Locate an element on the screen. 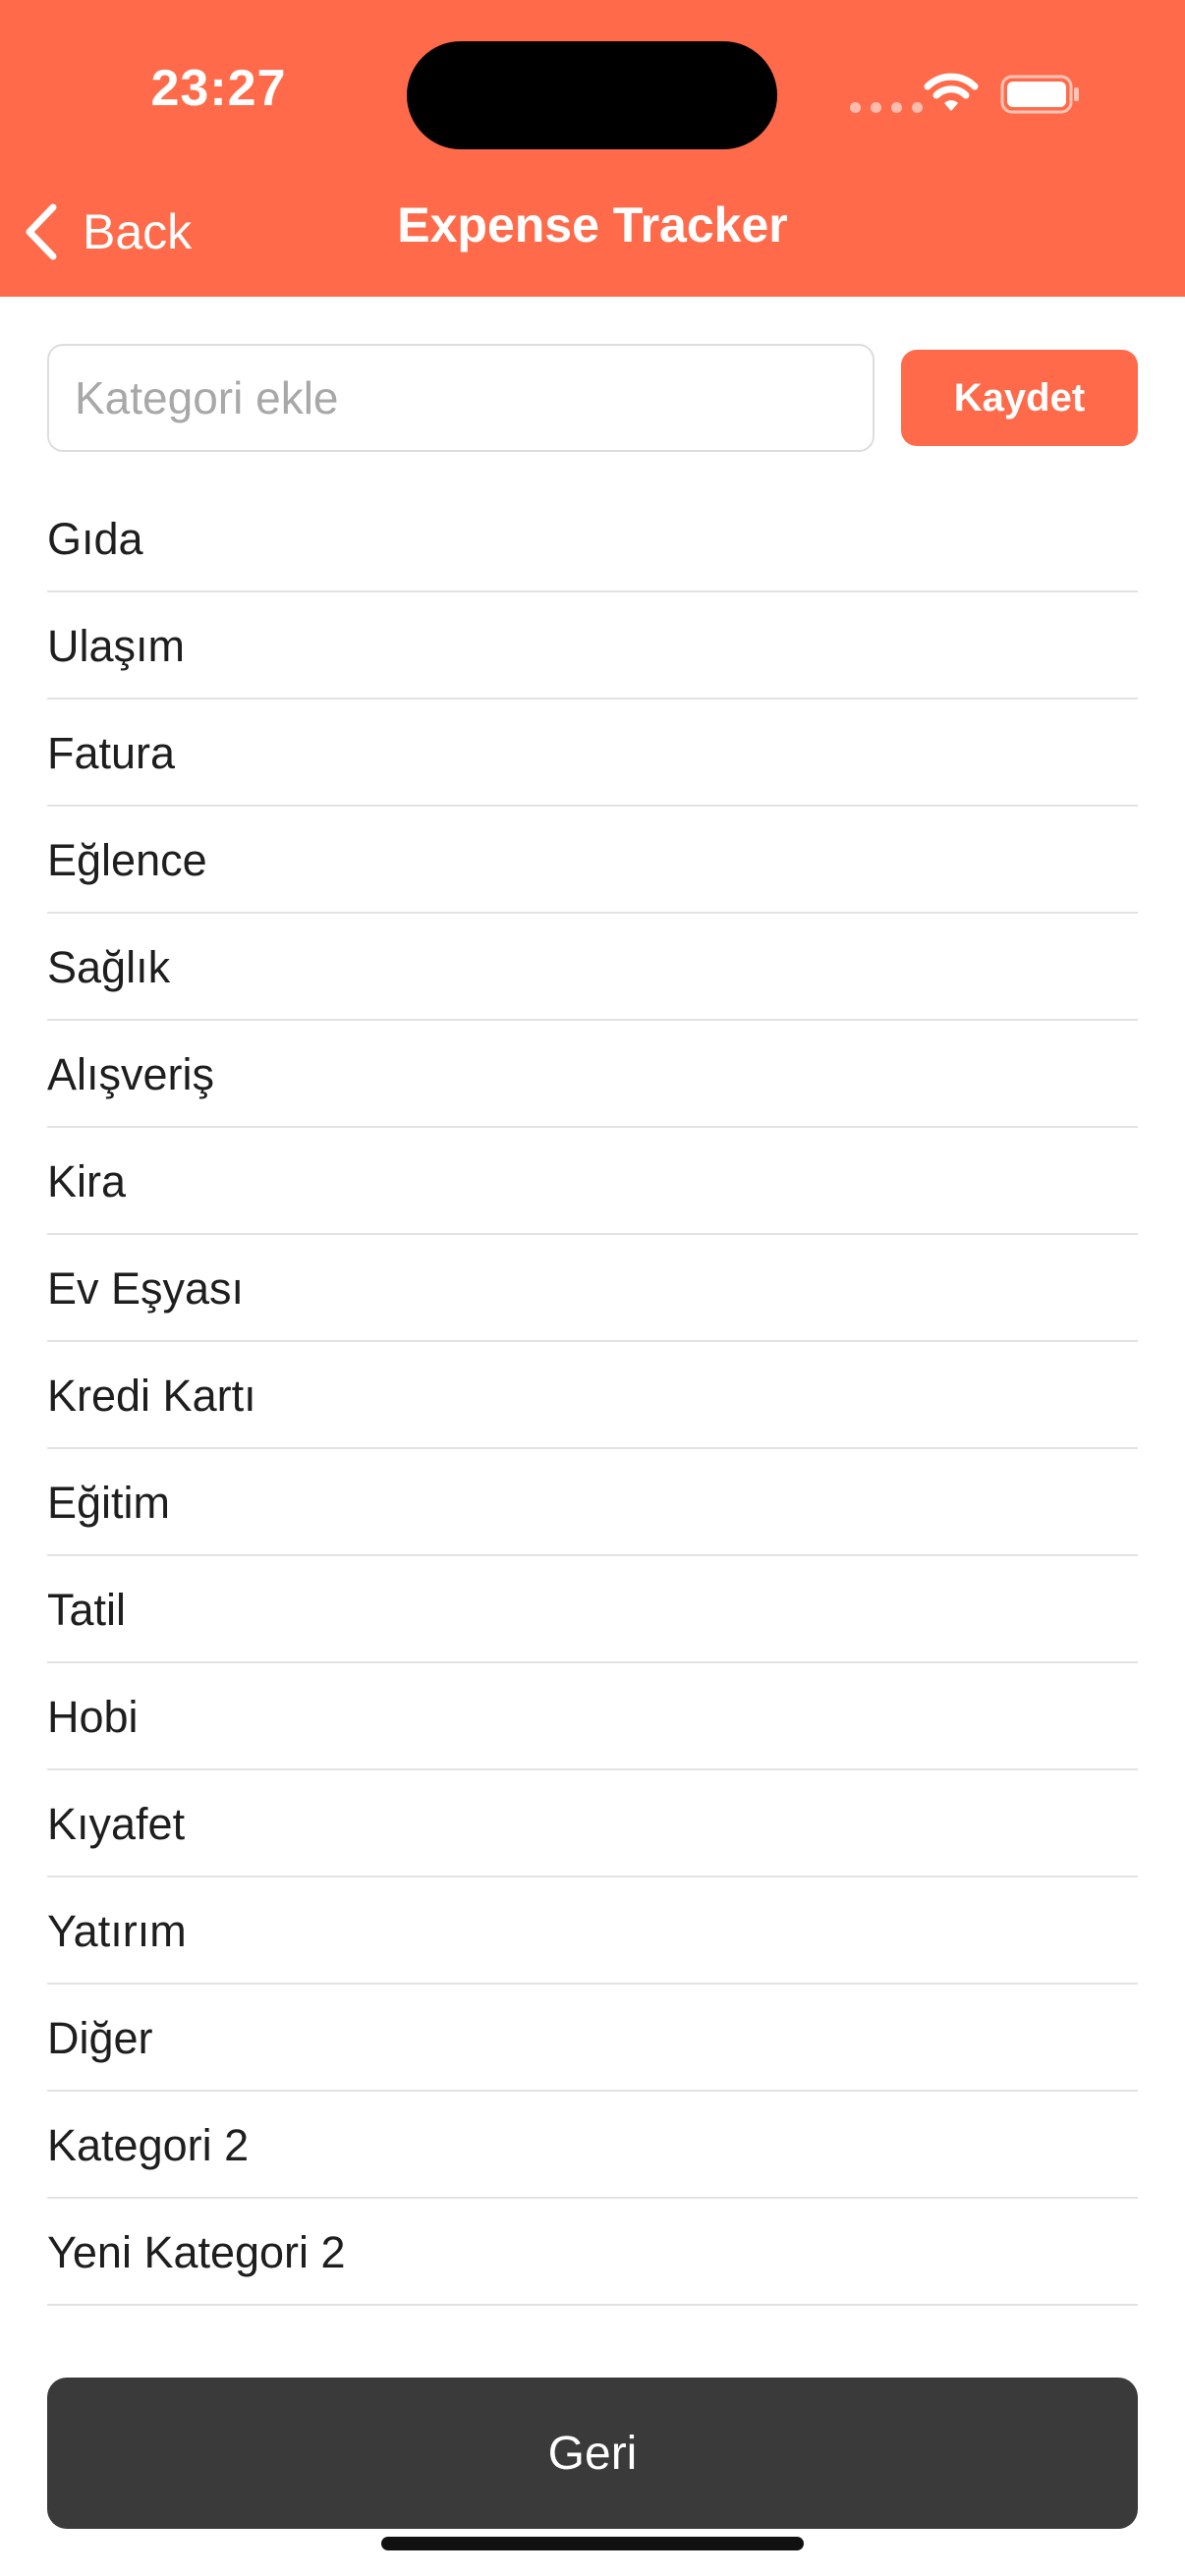 Image resolution: width=1185 pixels, height=2576 pixels. status-bar-time: 23:27 is located at coordinates (219, 88).